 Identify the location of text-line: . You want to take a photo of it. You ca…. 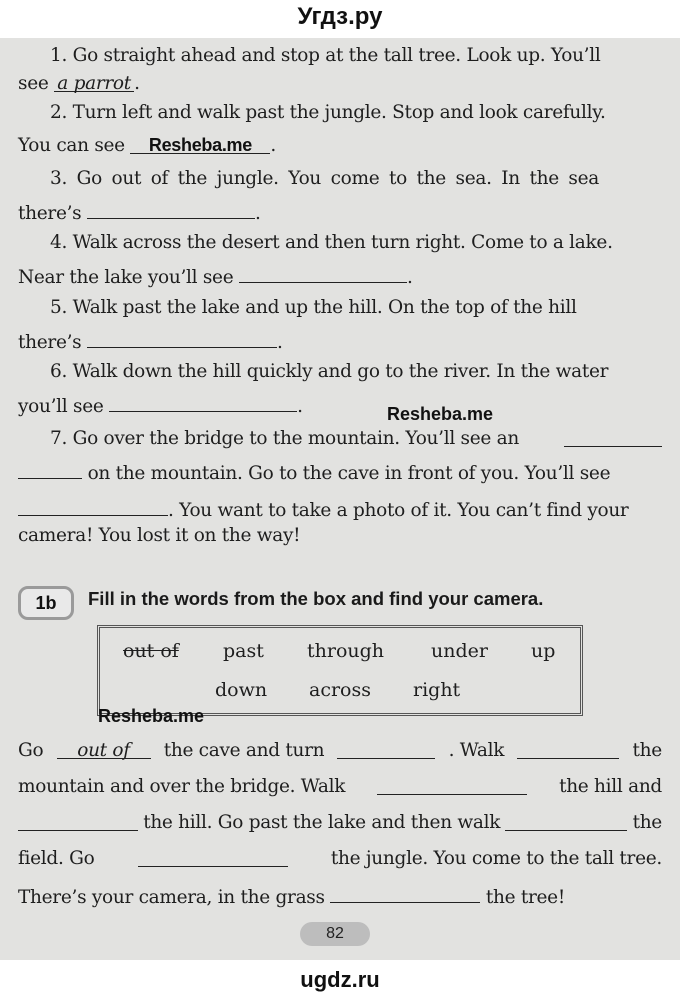
(340, 509).